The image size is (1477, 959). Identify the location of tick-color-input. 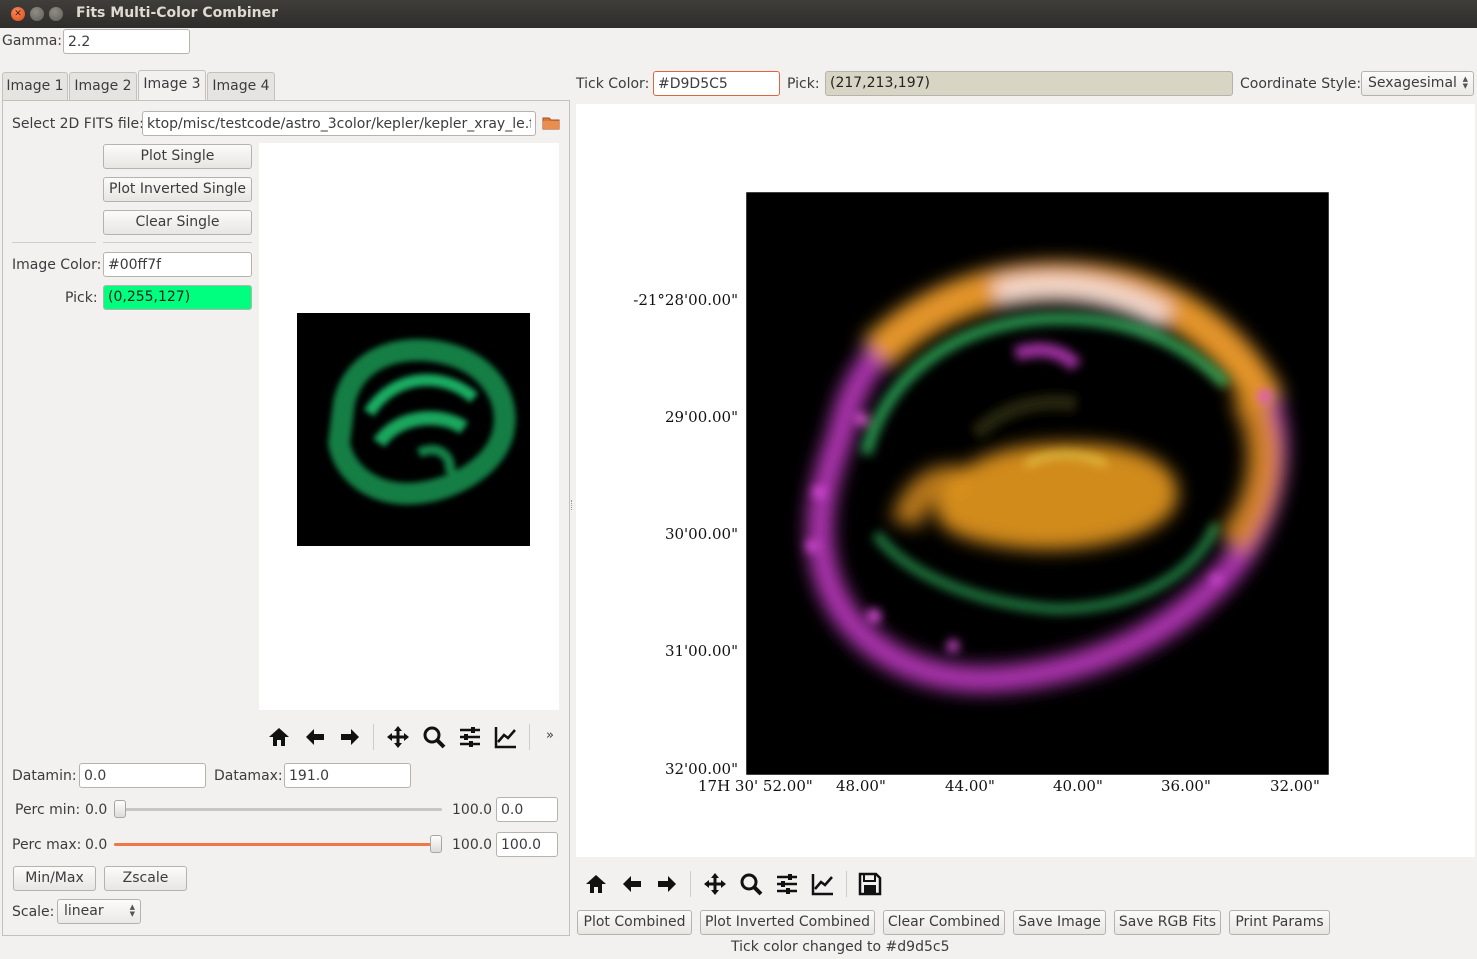
(716, 83).